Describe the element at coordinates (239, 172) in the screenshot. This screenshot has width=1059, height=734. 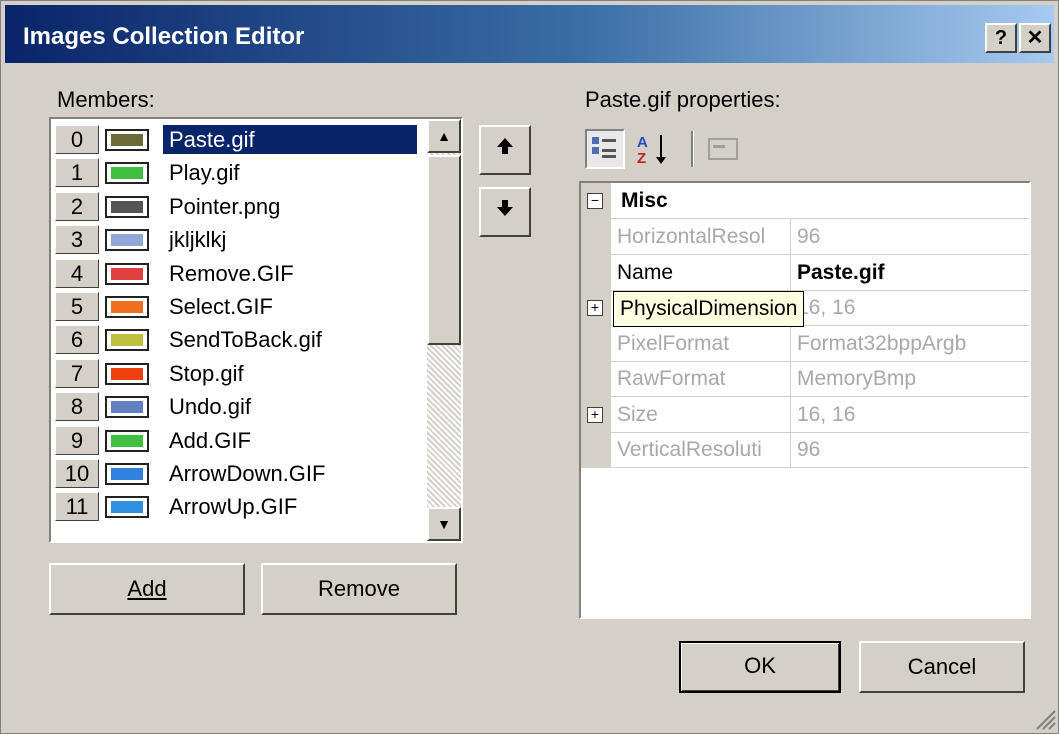
I see `list-item: 1 Play.gif` at that location.